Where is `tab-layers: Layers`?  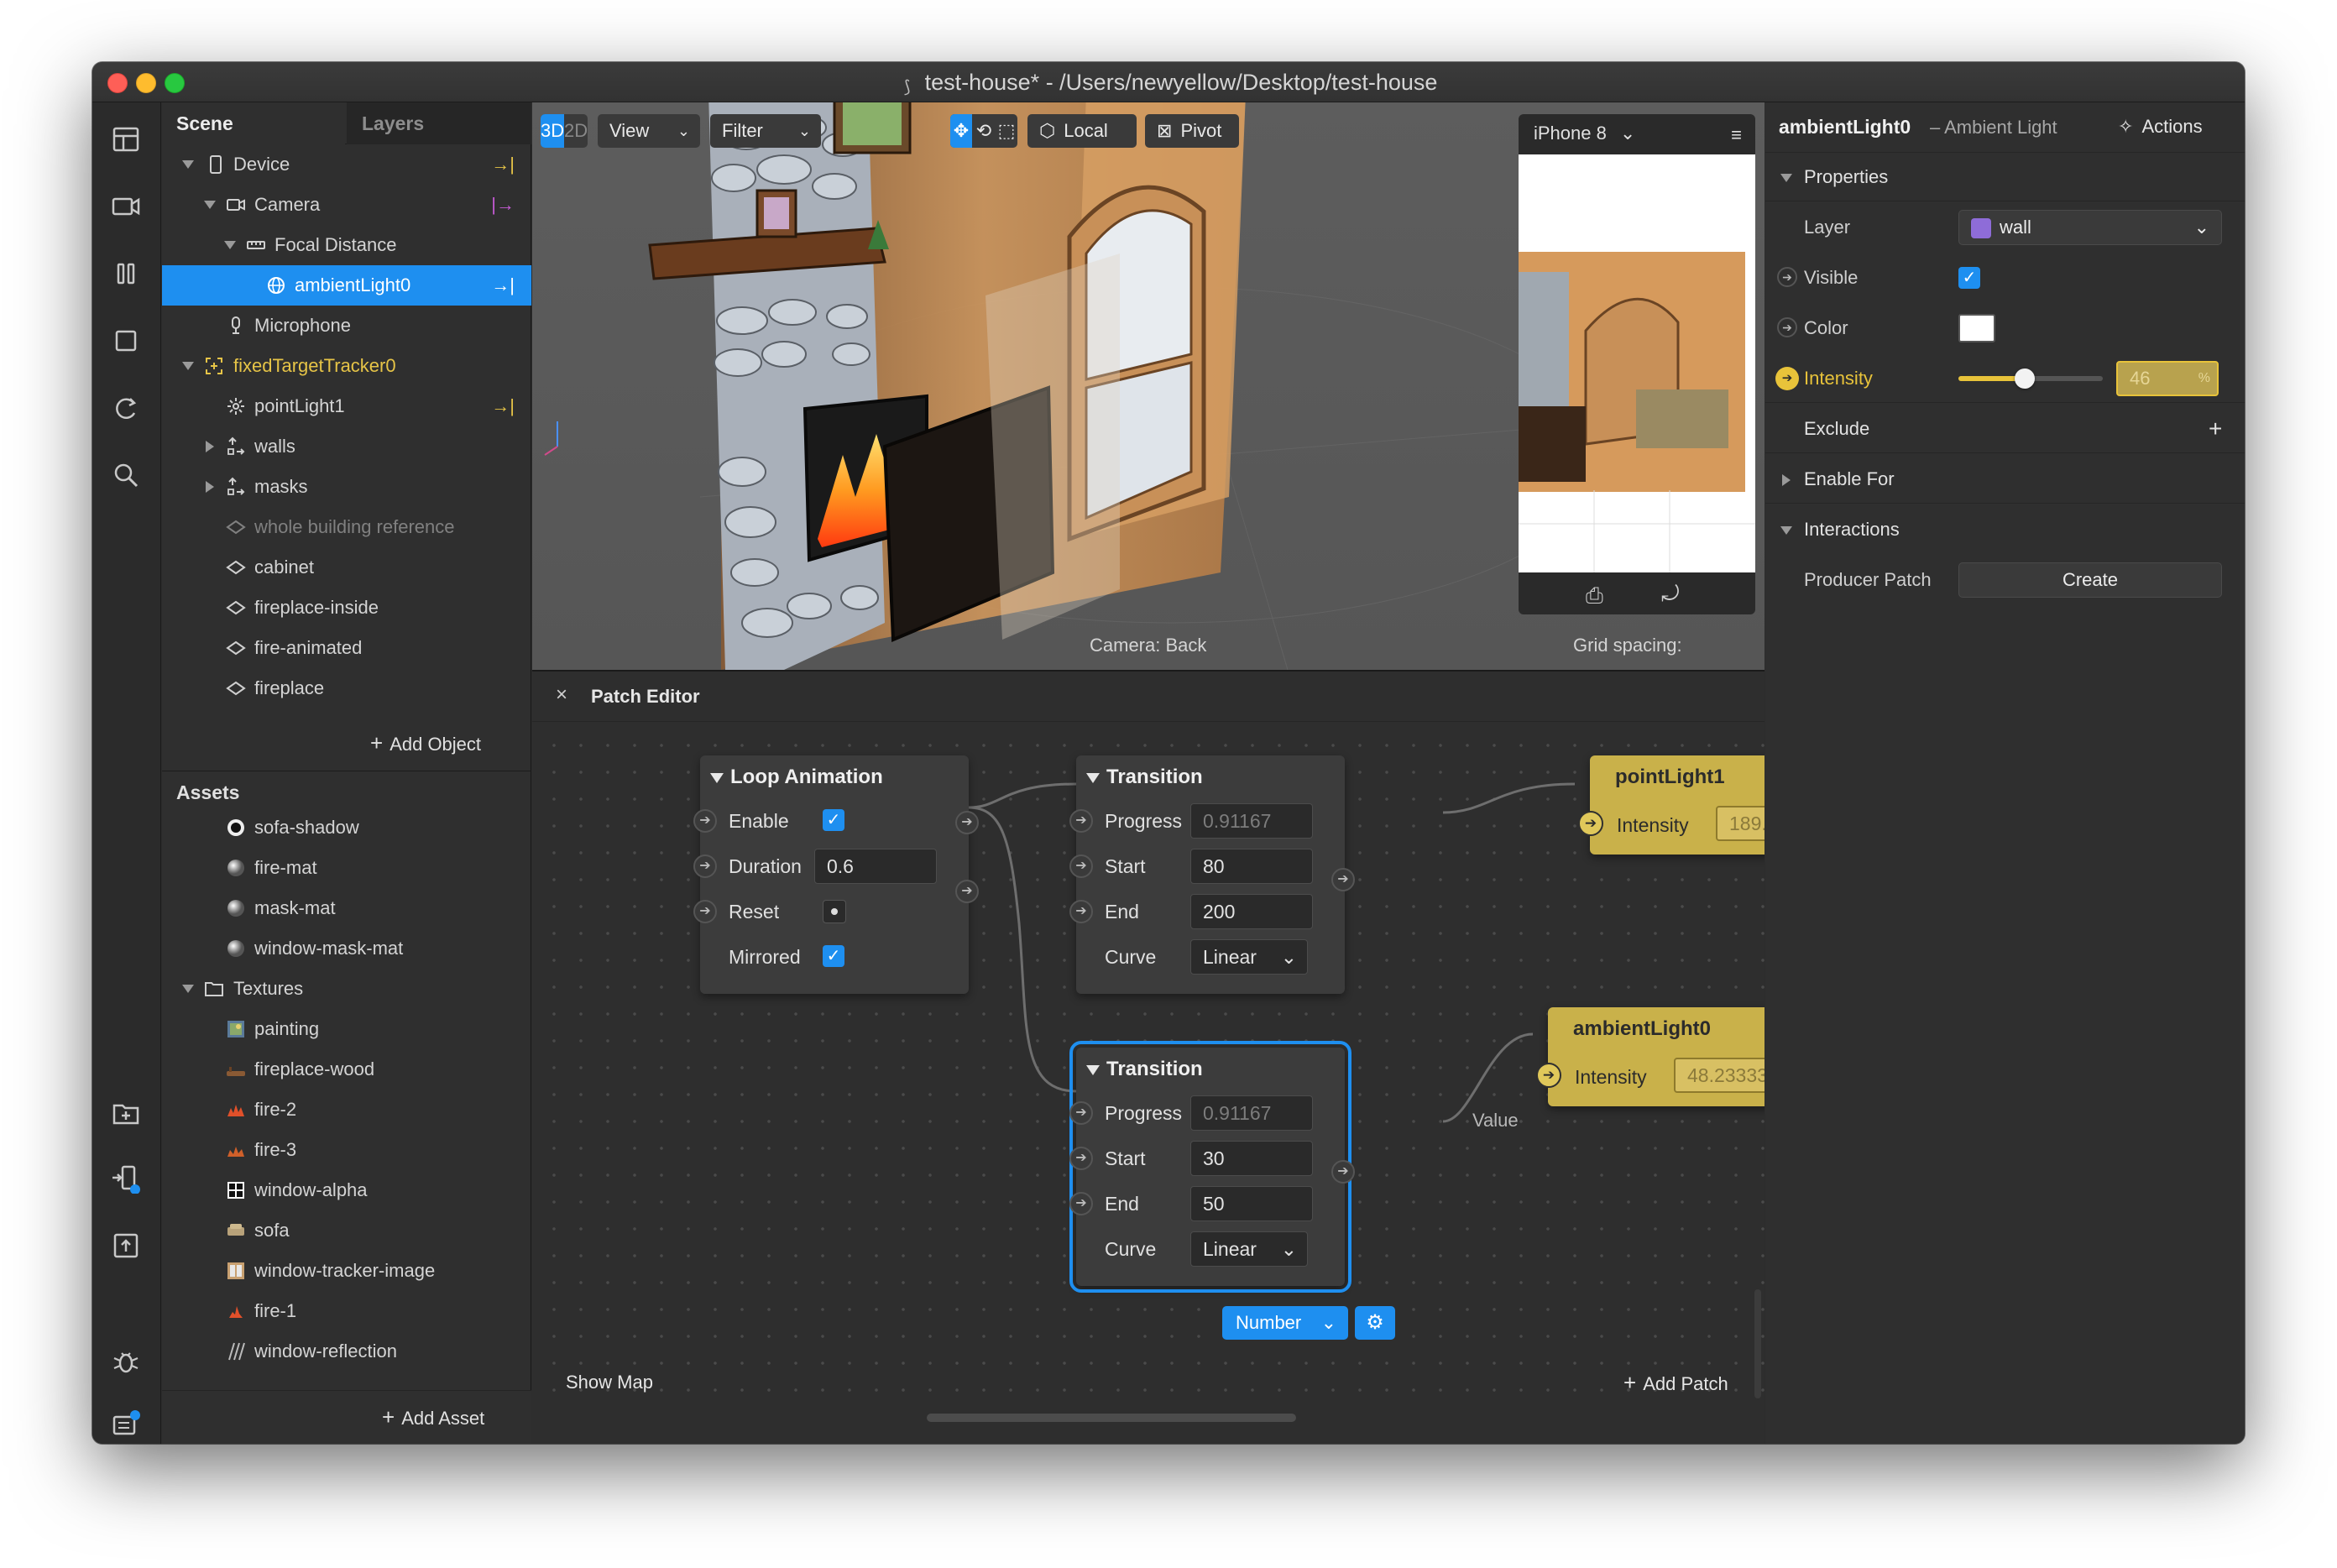 tab-layers: Layers is located at coordinates (439, 123).